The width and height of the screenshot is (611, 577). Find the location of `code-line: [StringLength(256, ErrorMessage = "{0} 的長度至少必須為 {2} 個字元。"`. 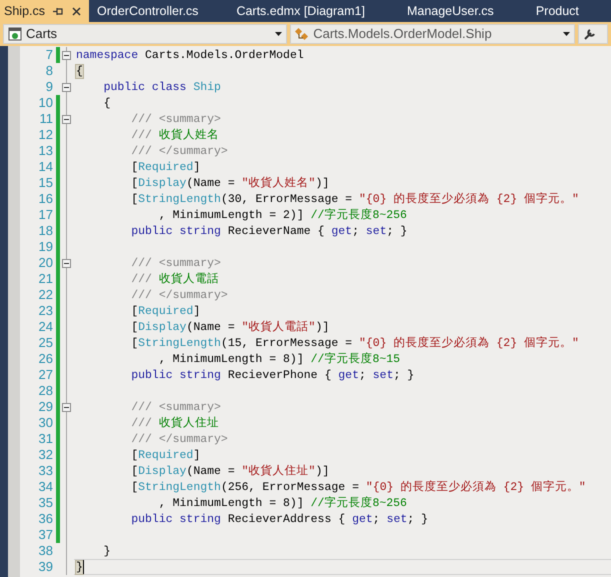

code-line: [StringLength(256, ErrorMessage = "{0} 的長度至少必須為 {2} 個字元。" is located at coordinates (358, 487).